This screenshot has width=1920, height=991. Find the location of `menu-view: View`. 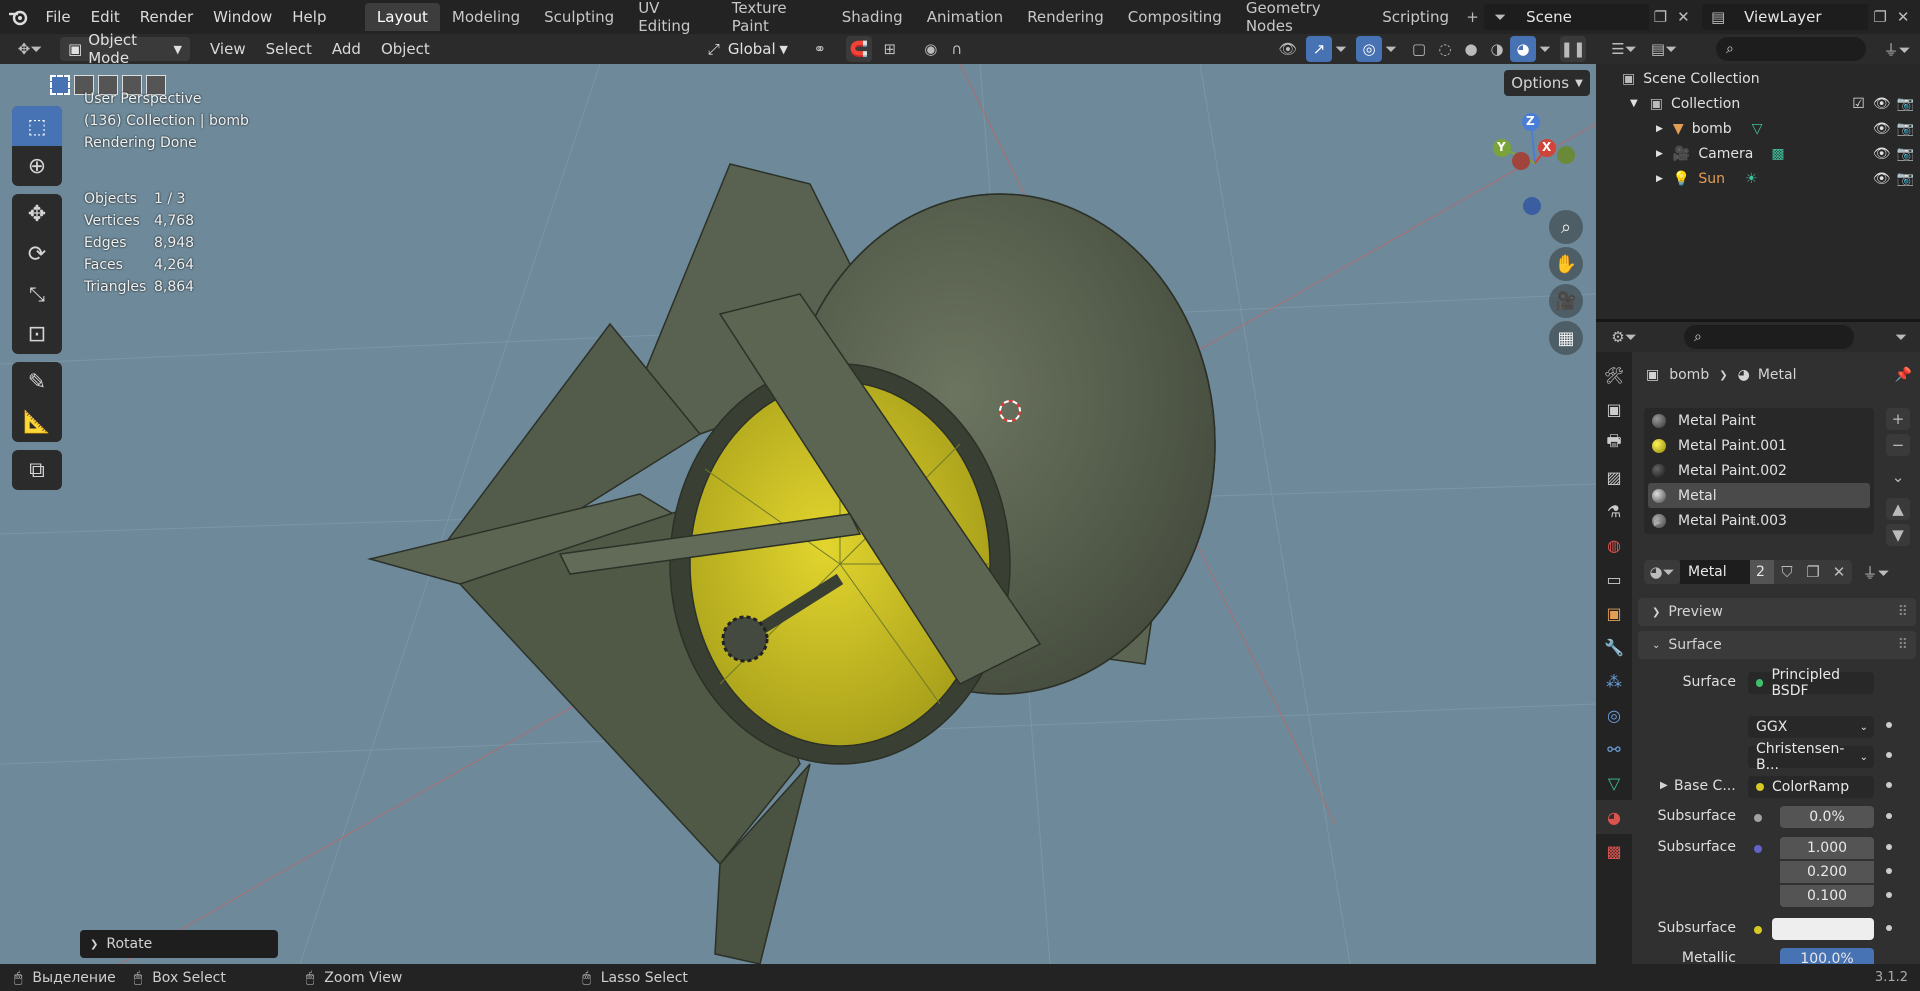

menu-view: View is located at coordinates (228, 49).